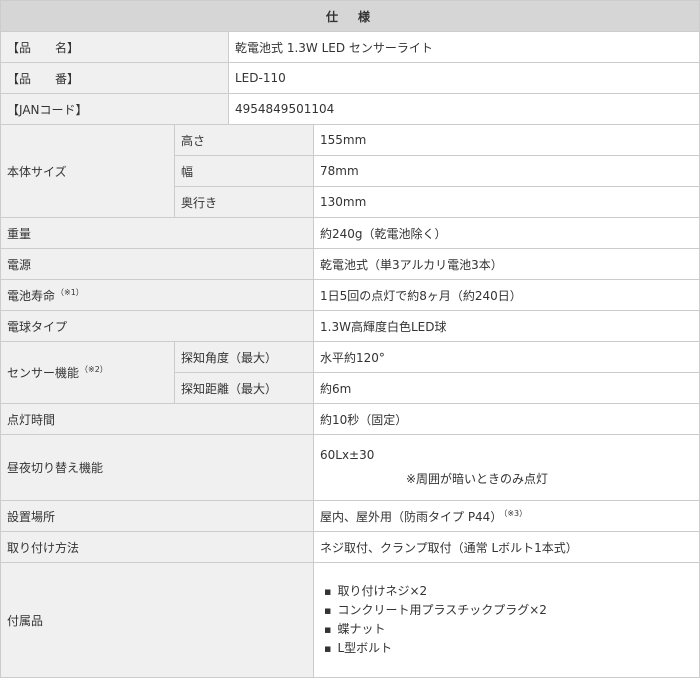 The image size is (700, 679). What do you see at coordinates (114, 109) in the screenshot?
I see `jan-label: 【JANコード】` at bounding box center [114, 109].